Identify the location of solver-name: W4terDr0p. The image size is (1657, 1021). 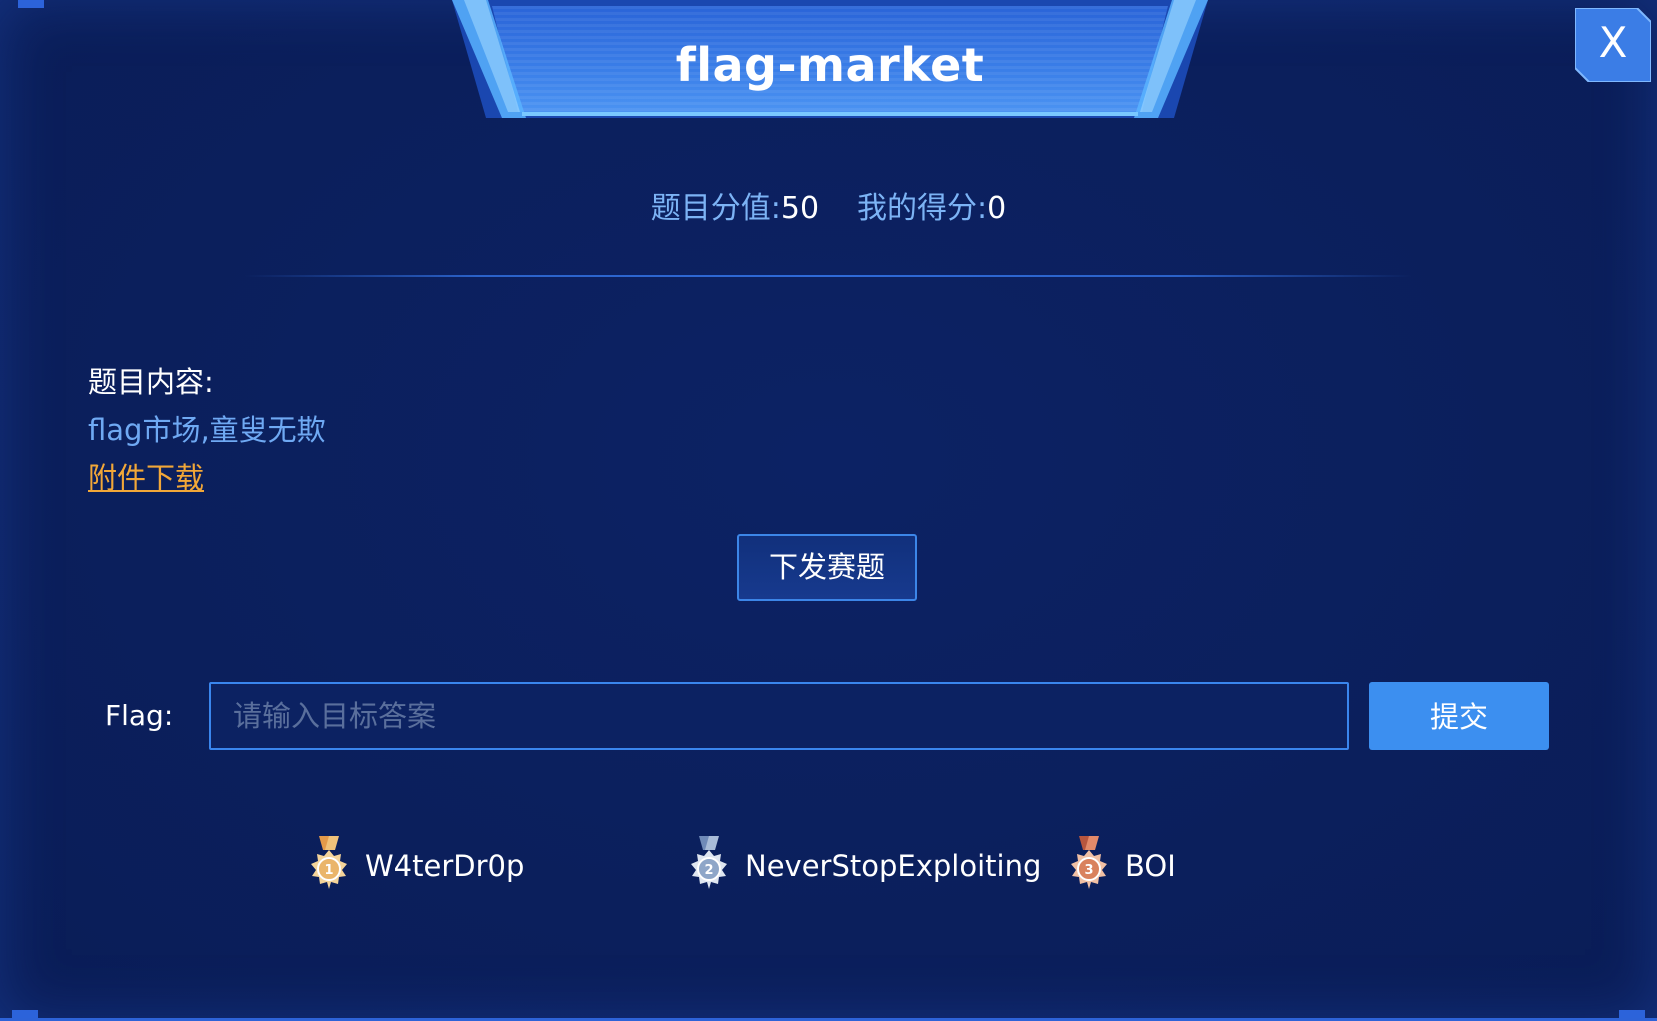
(445, 866).